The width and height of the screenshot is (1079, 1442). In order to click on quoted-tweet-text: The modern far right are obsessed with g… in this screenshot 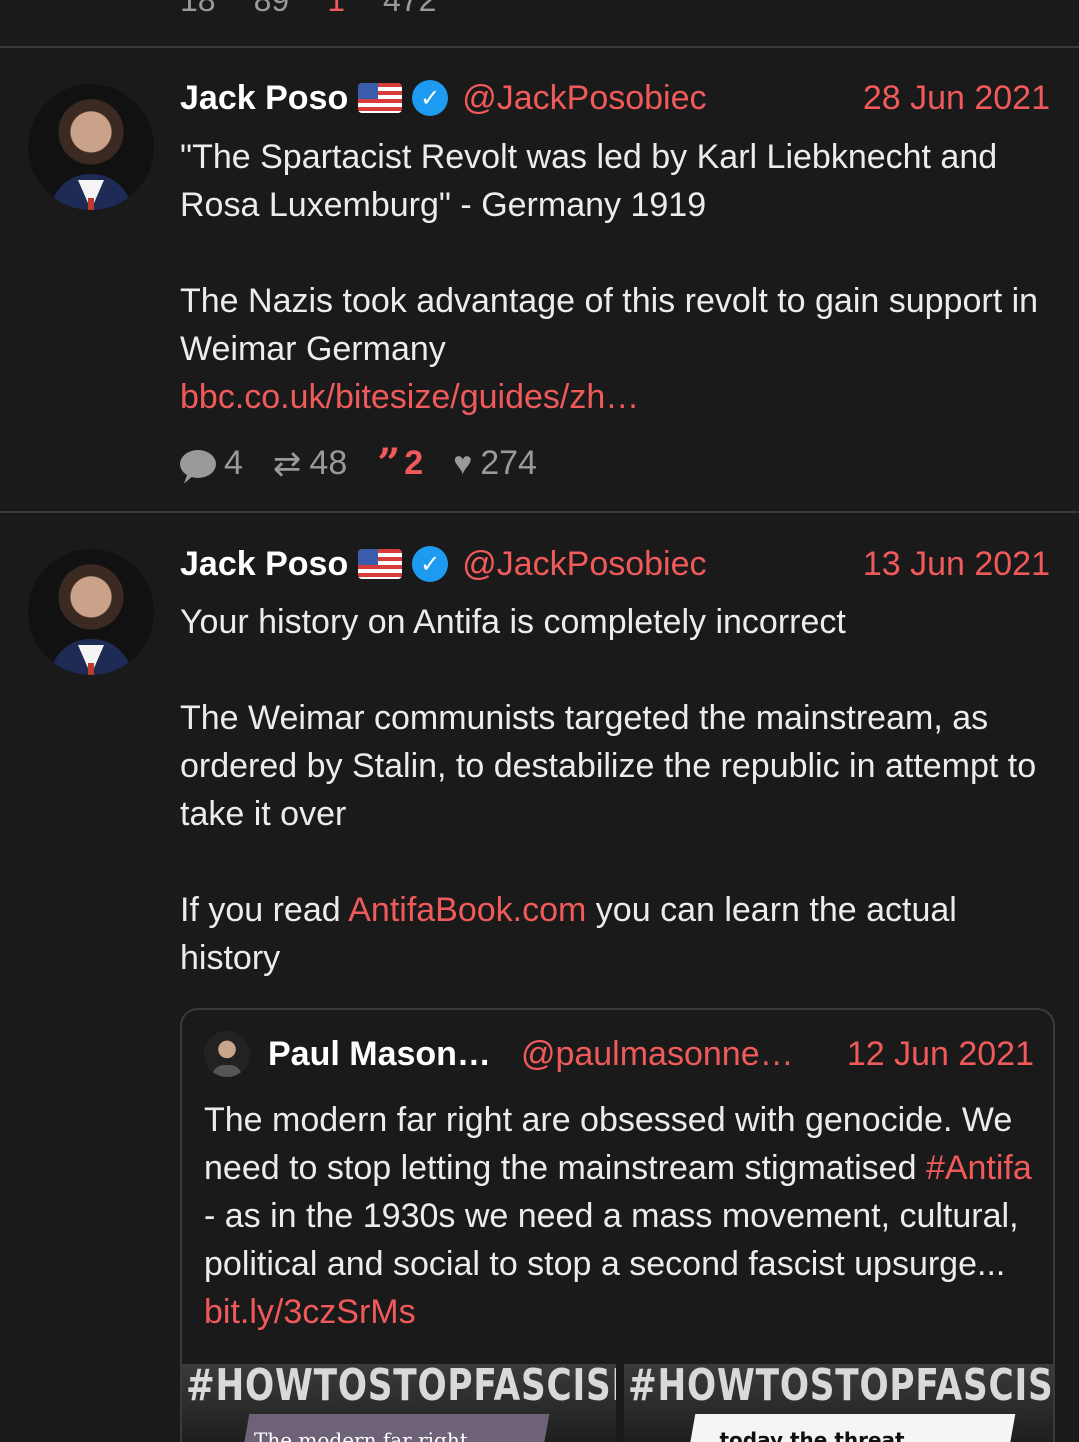, I will do `click(619, 1216)`.